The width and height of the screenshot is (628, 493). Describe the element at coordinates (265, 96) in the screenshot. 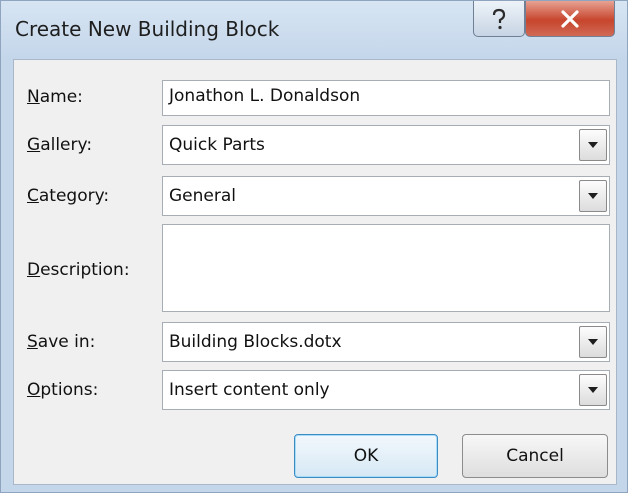

I see `name-value: Jonathon L. Donaldson` at that location.